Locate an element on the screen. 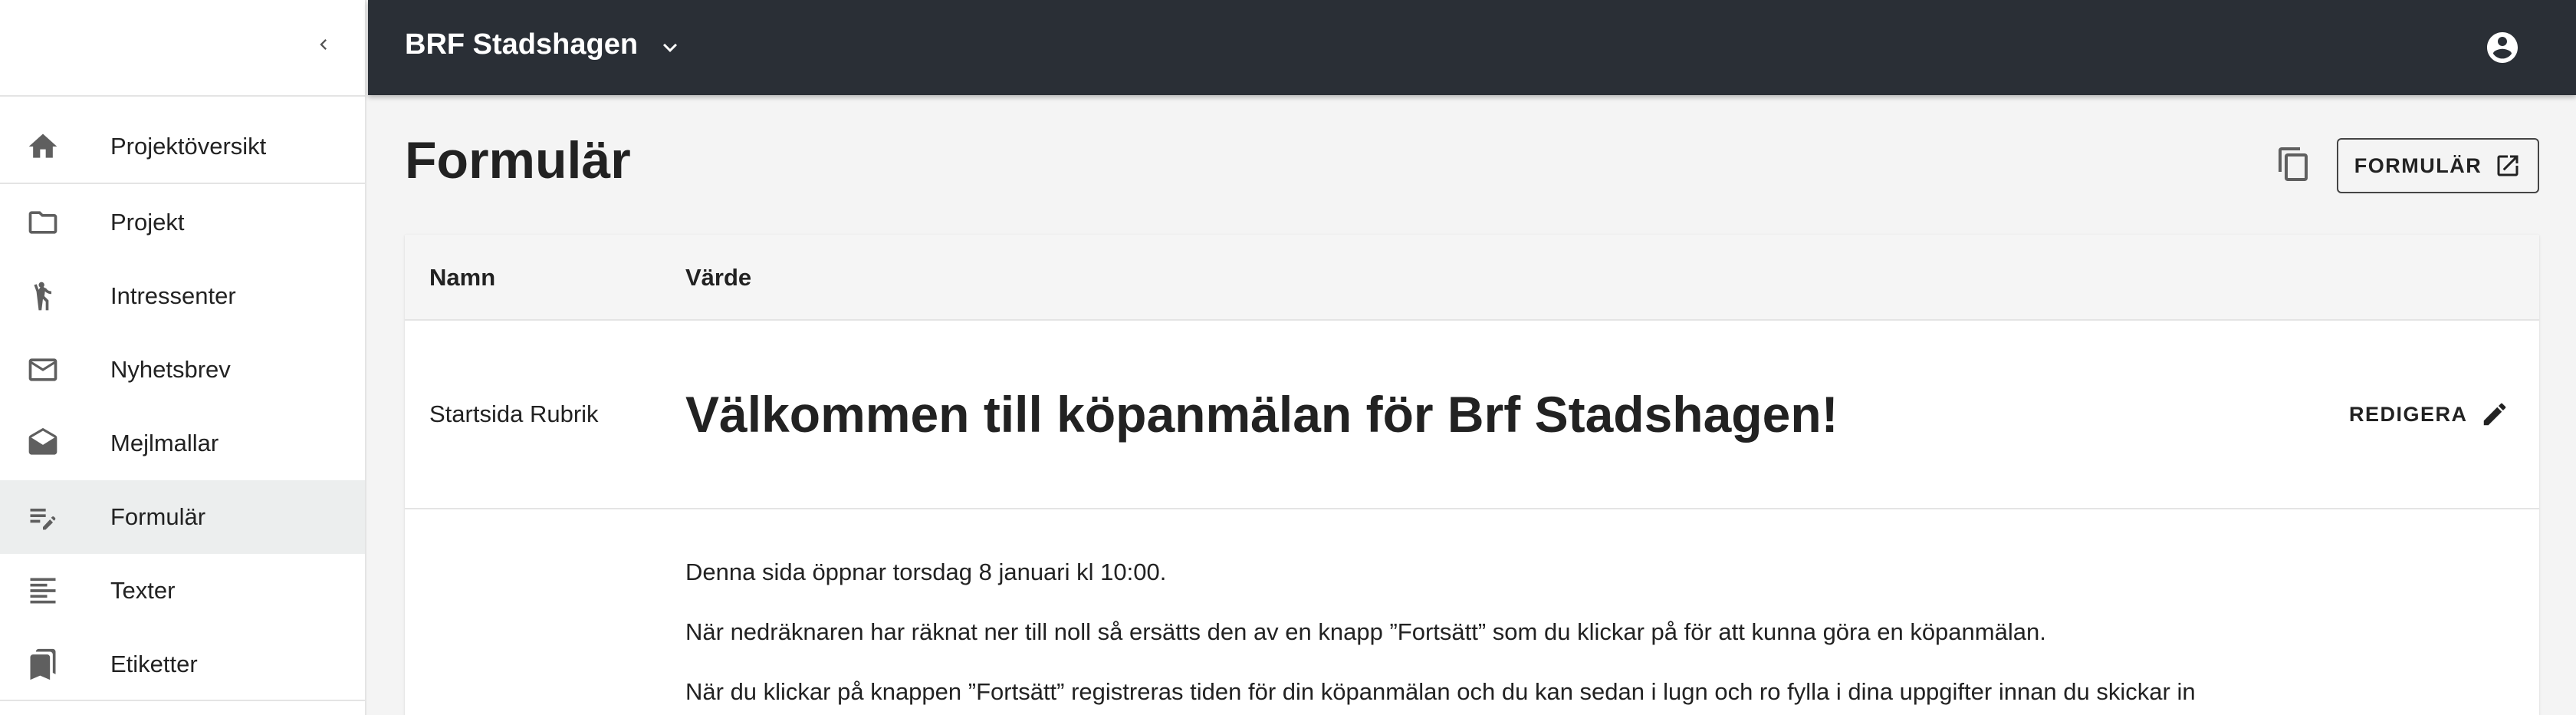 This screenshot has width=2576, height=715. field-name: Startsida Rubrik is located at coordinates (514, 414).